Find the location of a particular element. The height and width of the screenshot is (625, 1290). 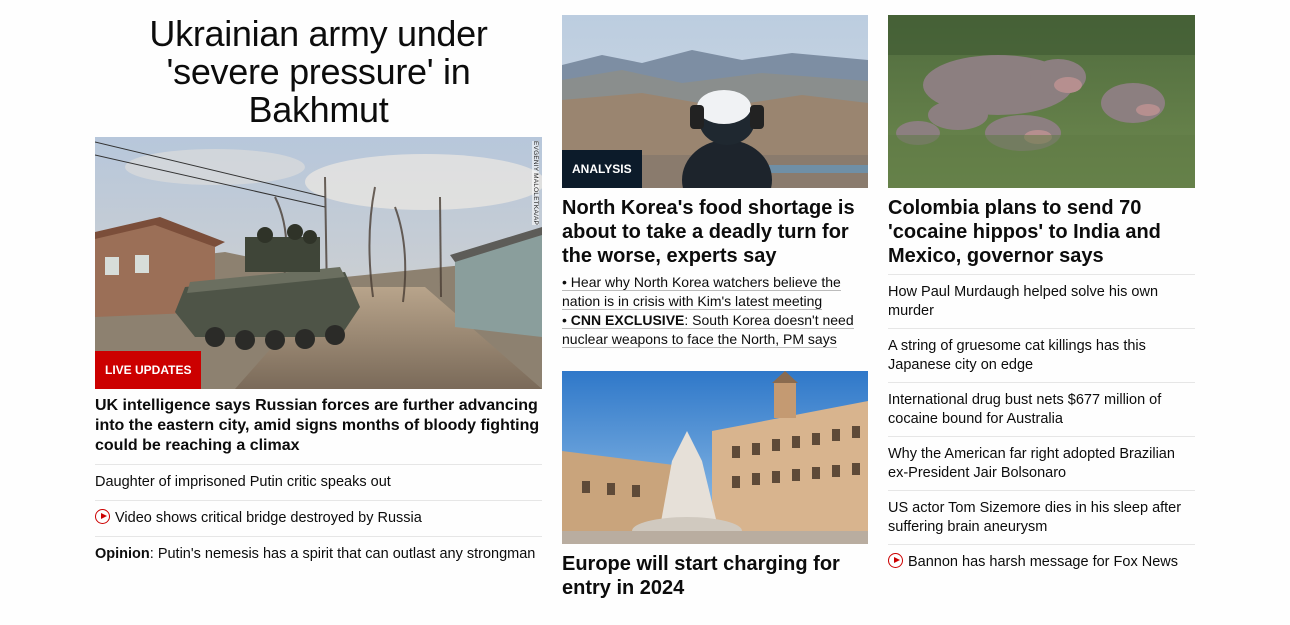

live-updates-badge: LIVE UPDATES is located at coordinates (148, 370).